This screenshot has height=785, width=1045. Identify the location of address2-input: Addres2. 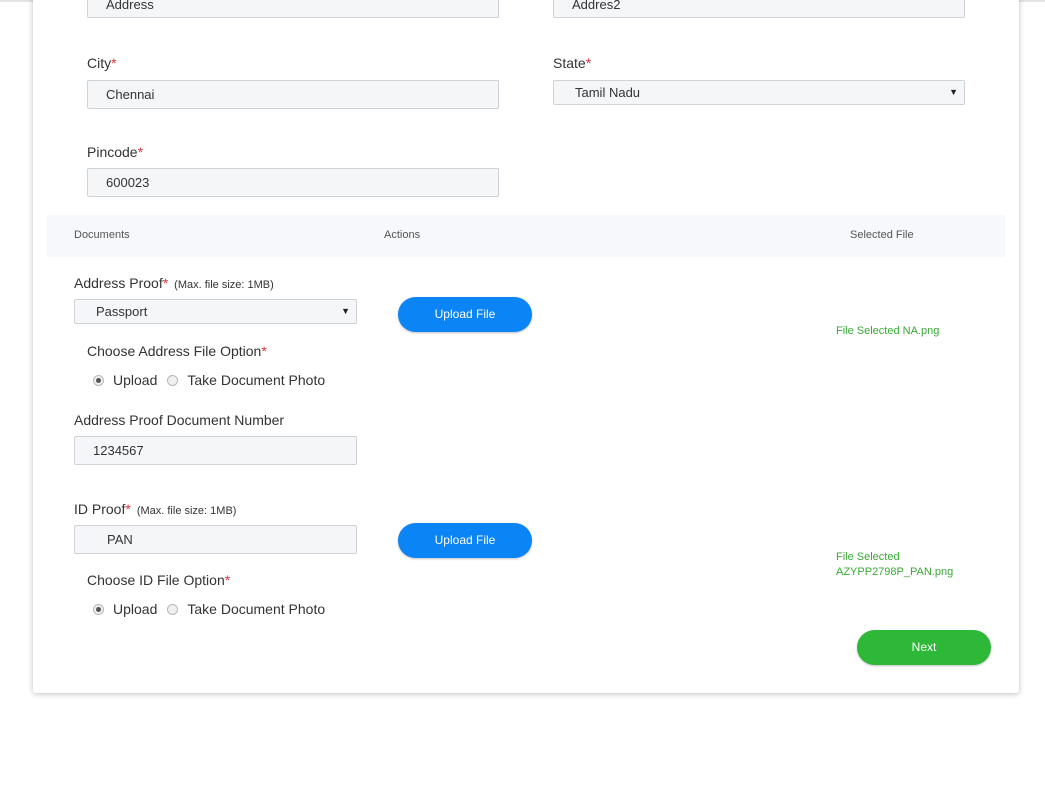
(759, 9).